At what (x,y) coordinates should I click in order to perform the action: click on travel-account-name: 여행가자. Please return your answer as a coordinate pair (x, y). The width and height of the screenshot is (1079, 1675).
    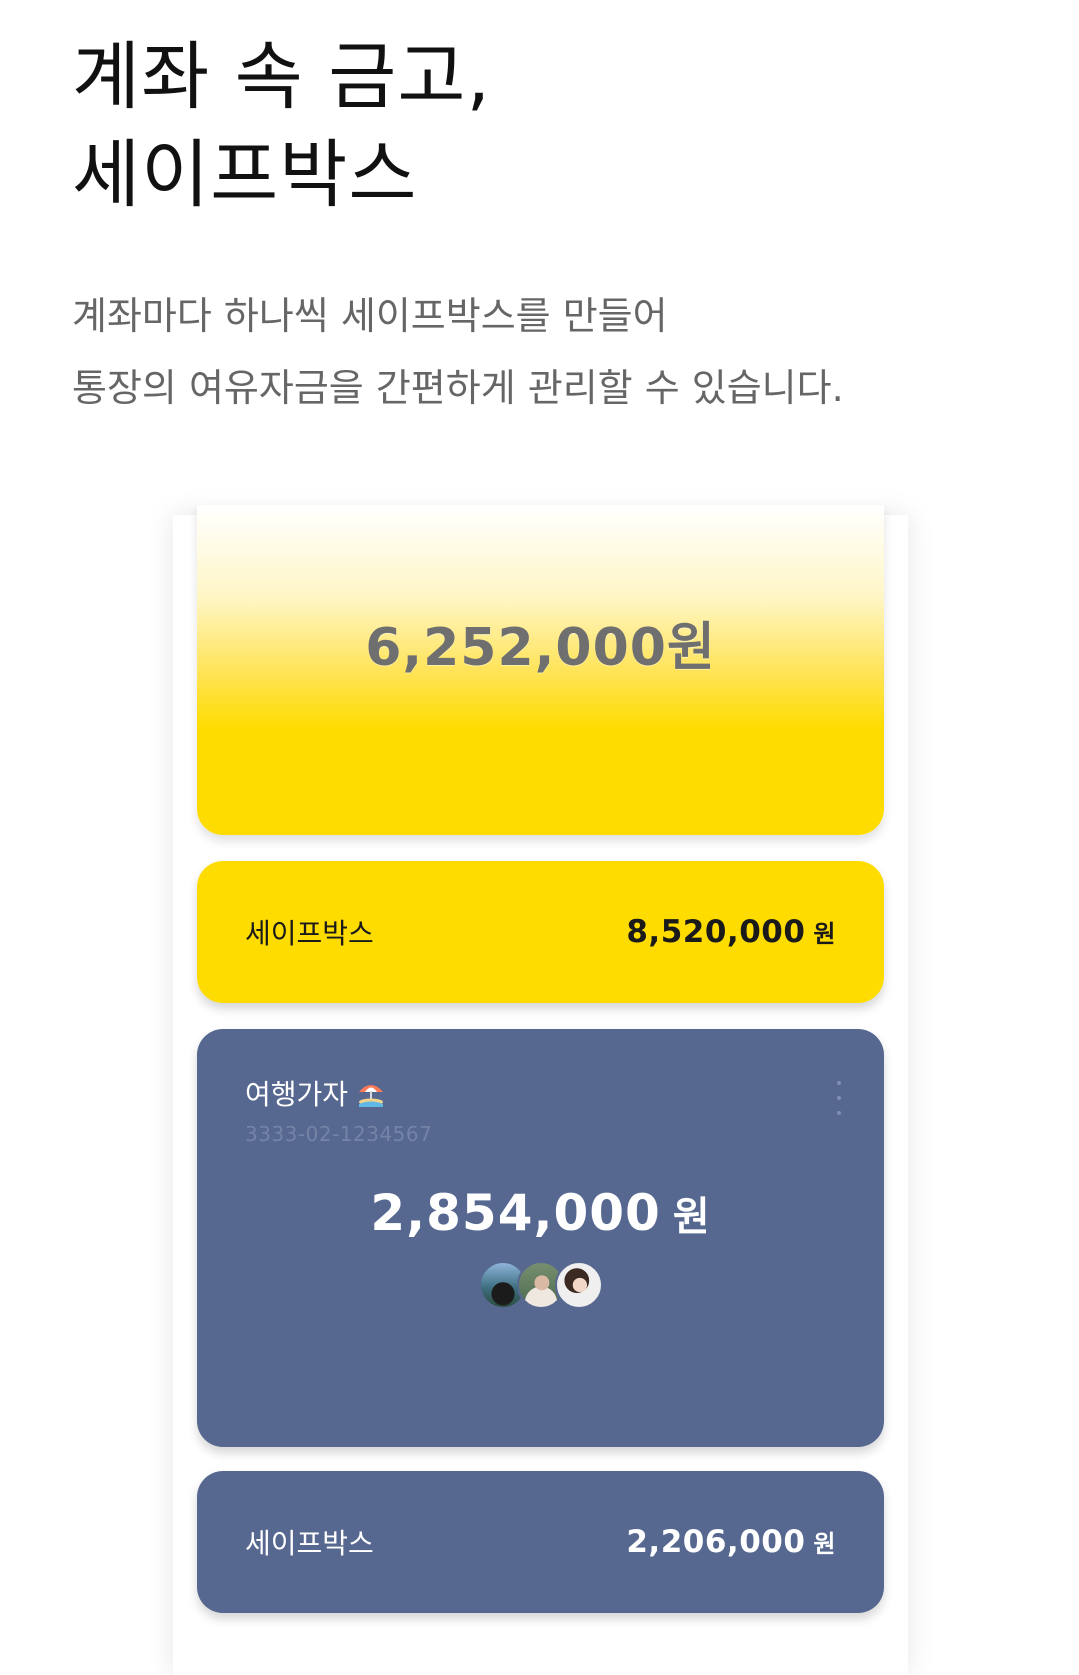
    Looking at the image, I should click on (315, 1093).